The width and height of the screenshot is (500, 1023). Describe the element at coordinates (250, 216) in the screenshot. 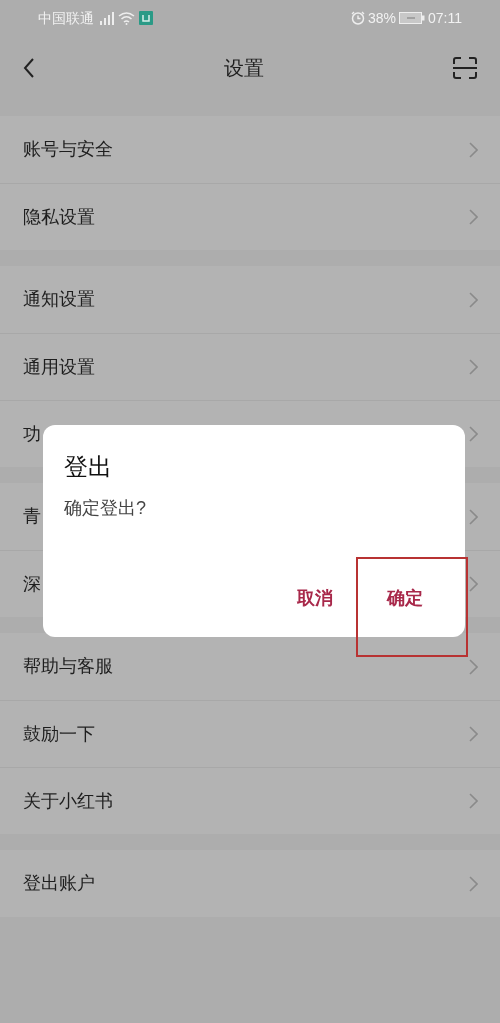

I see `settings-row: 隐私设置` at that location.